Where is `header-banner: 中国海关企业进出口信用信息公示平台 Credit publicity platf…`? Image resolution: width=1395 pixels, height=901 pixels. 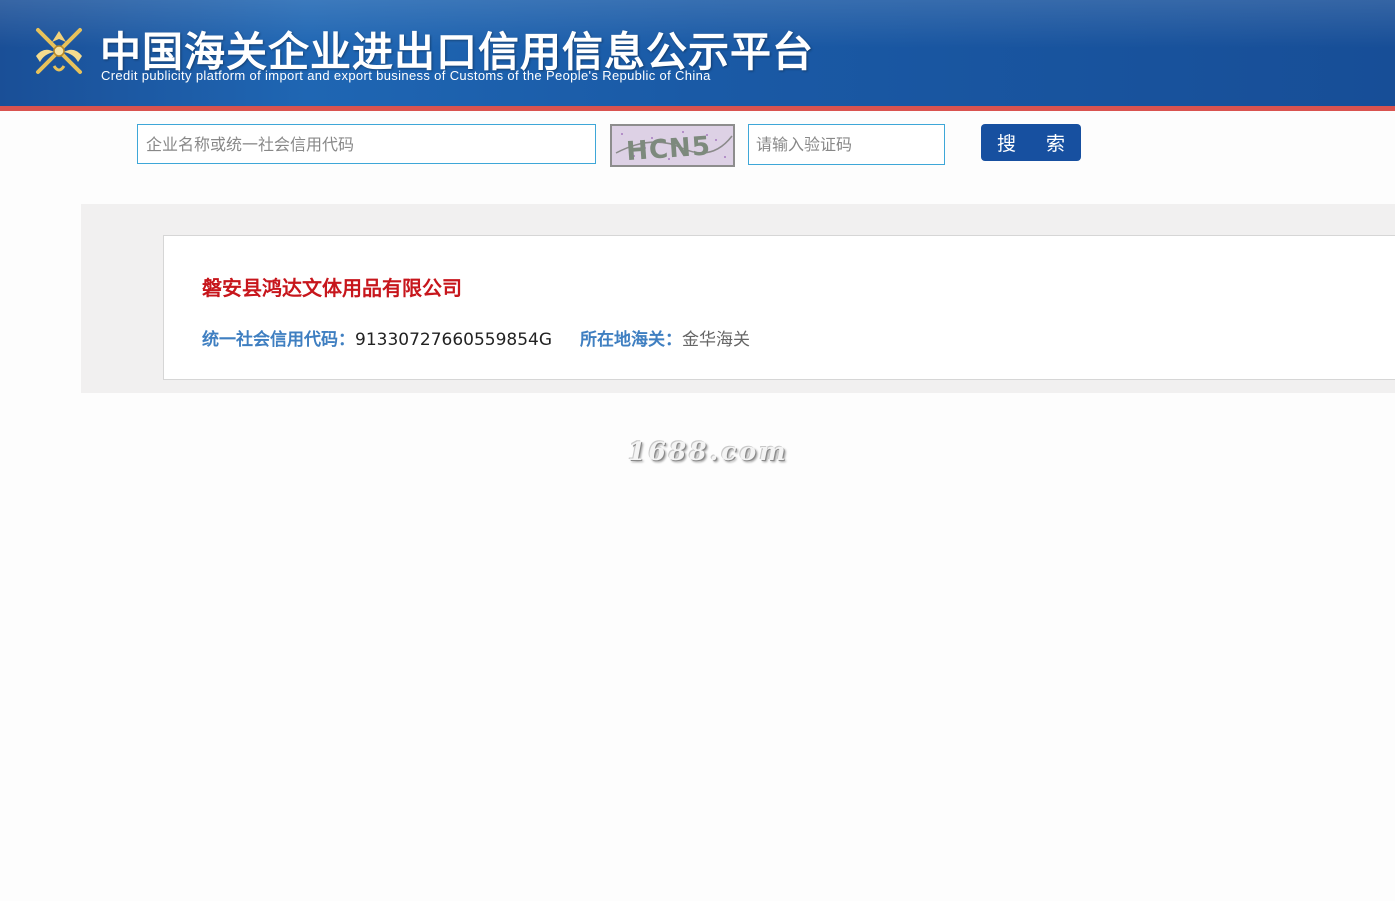 header-banner: 中国海关企业进出口信用信息公示平台 Credit publicity platf… is located at coordinates (697, 53).